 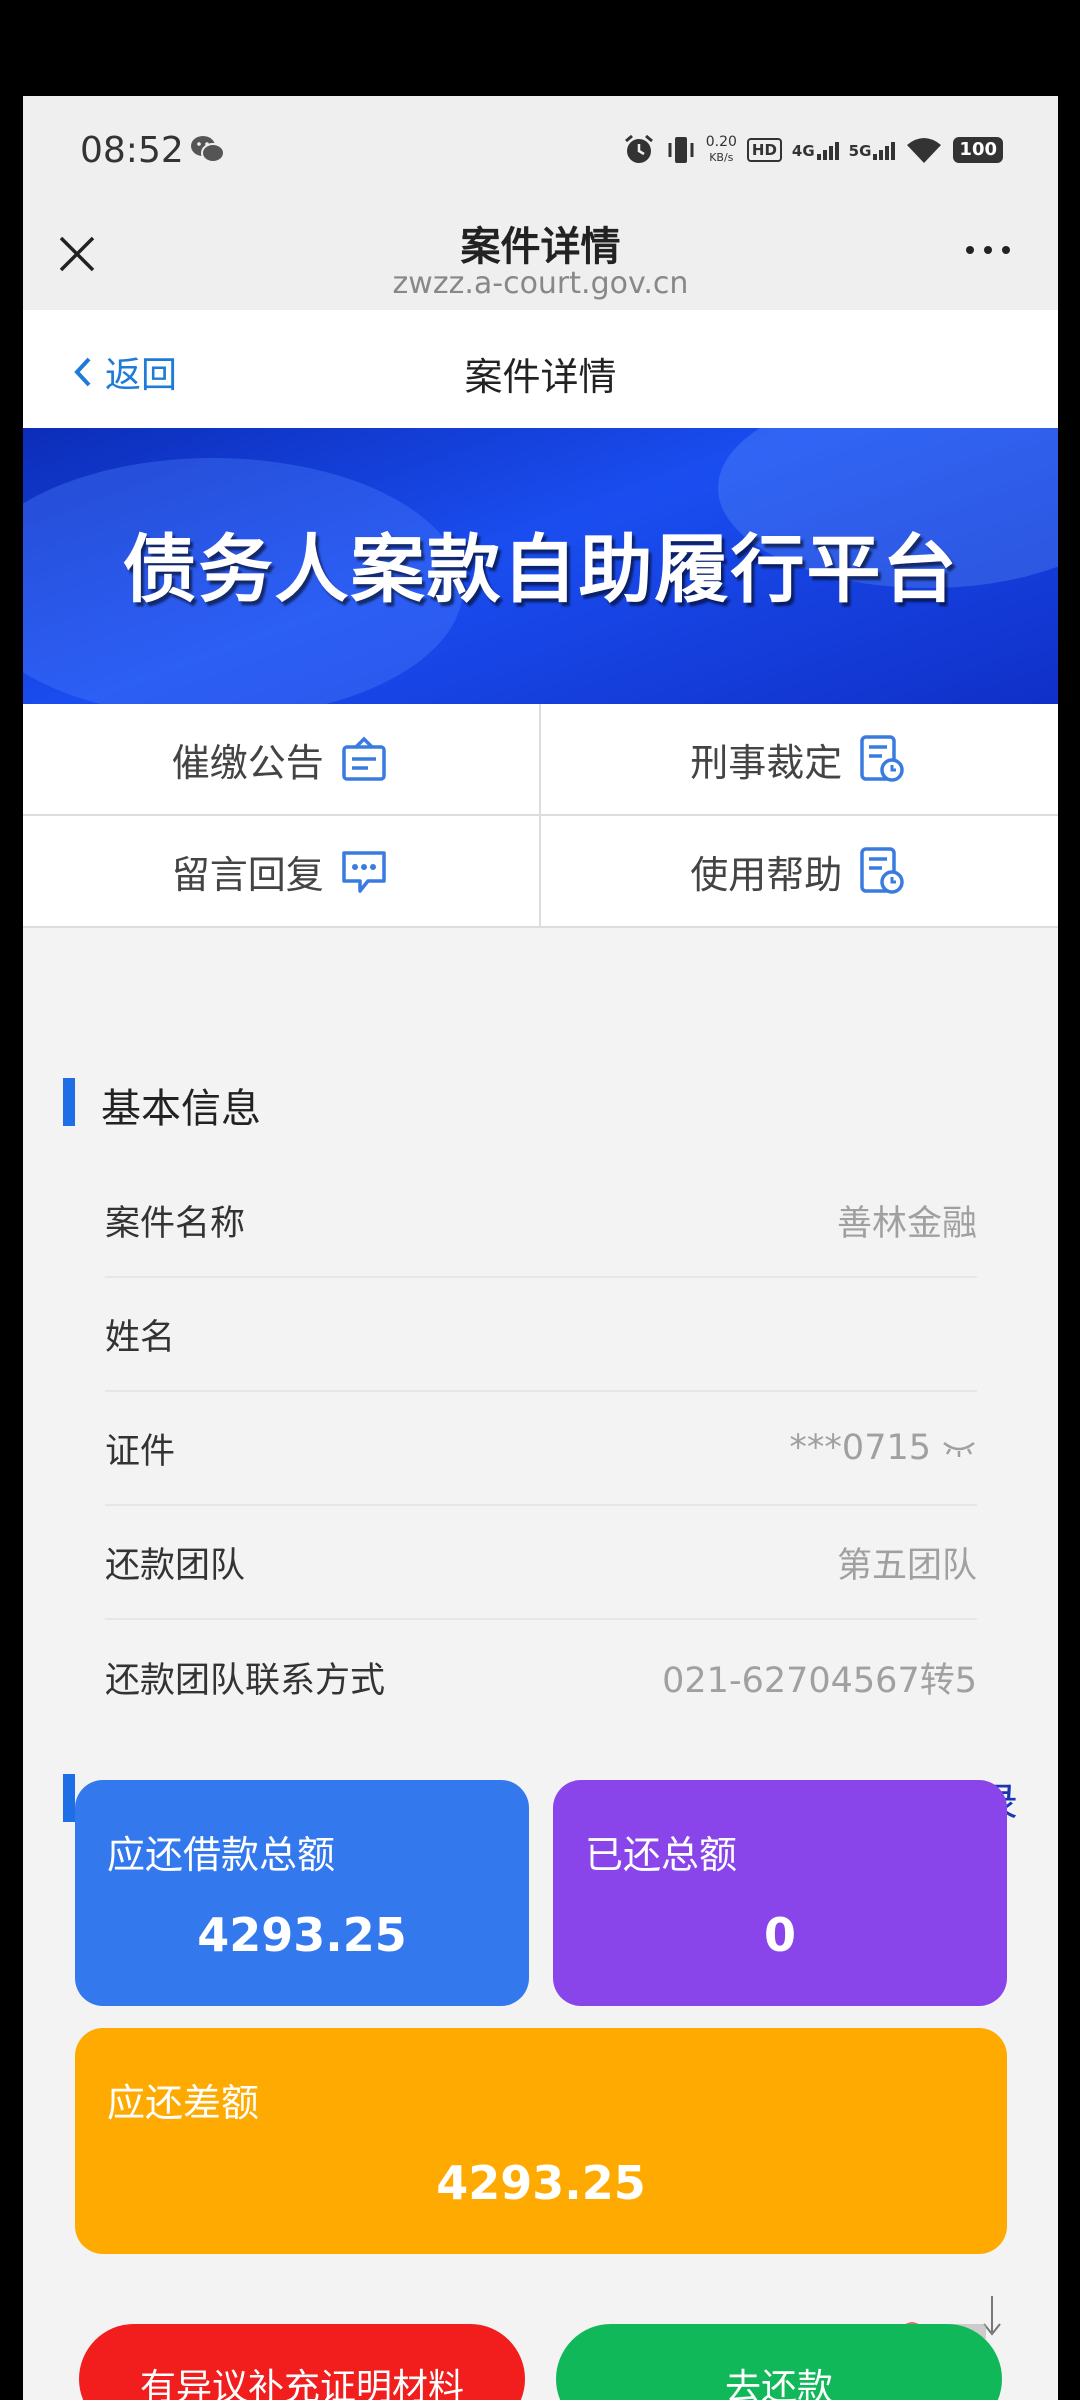 I want to click on paid-total-card: 已还总额 0, so click(x=780, y=1893).